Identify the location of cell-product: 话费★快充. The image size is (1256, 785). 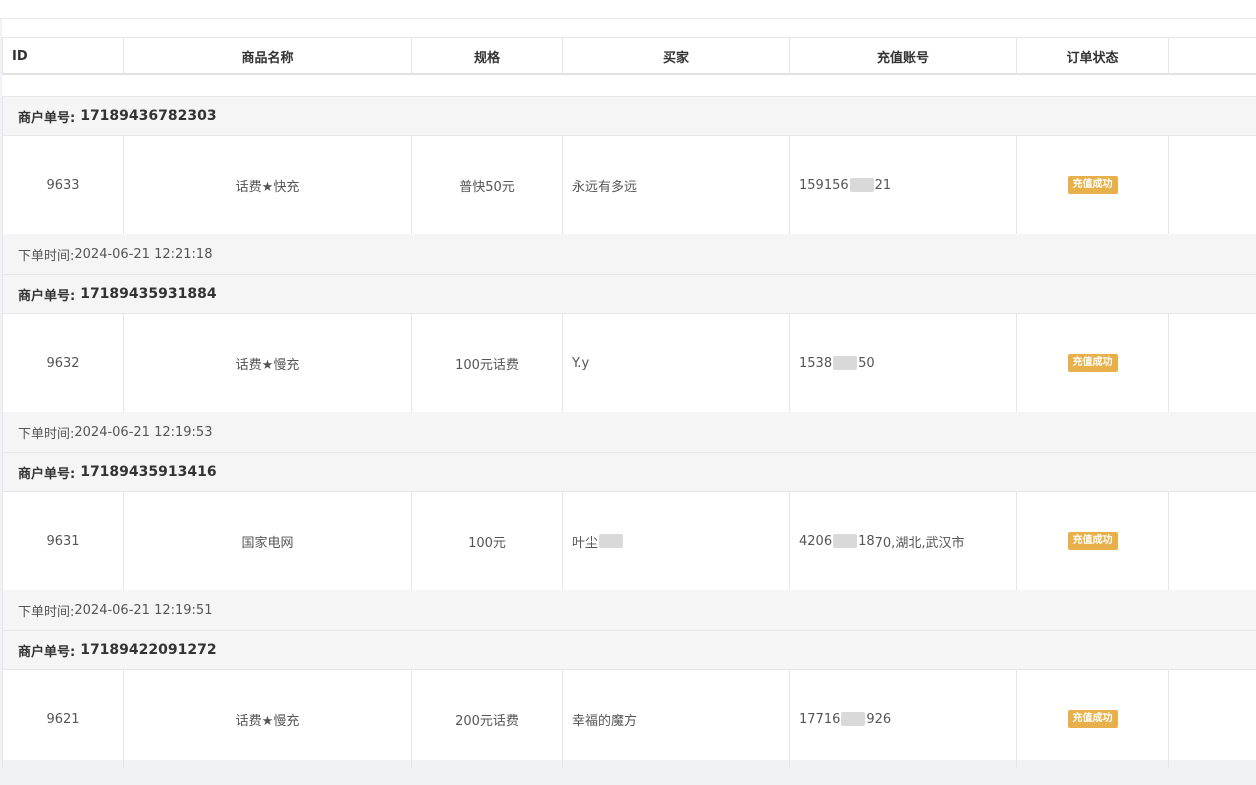
(268, 185).